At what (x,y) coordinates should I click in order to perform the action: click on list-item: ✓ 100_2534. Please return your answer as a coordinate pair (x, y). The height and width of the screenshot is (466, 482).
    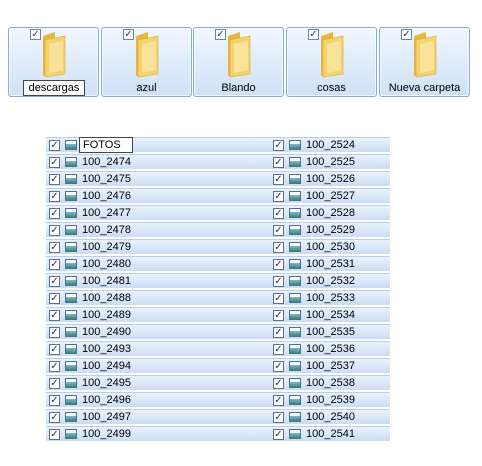
    Looking at the image, I should click on (330, 315).